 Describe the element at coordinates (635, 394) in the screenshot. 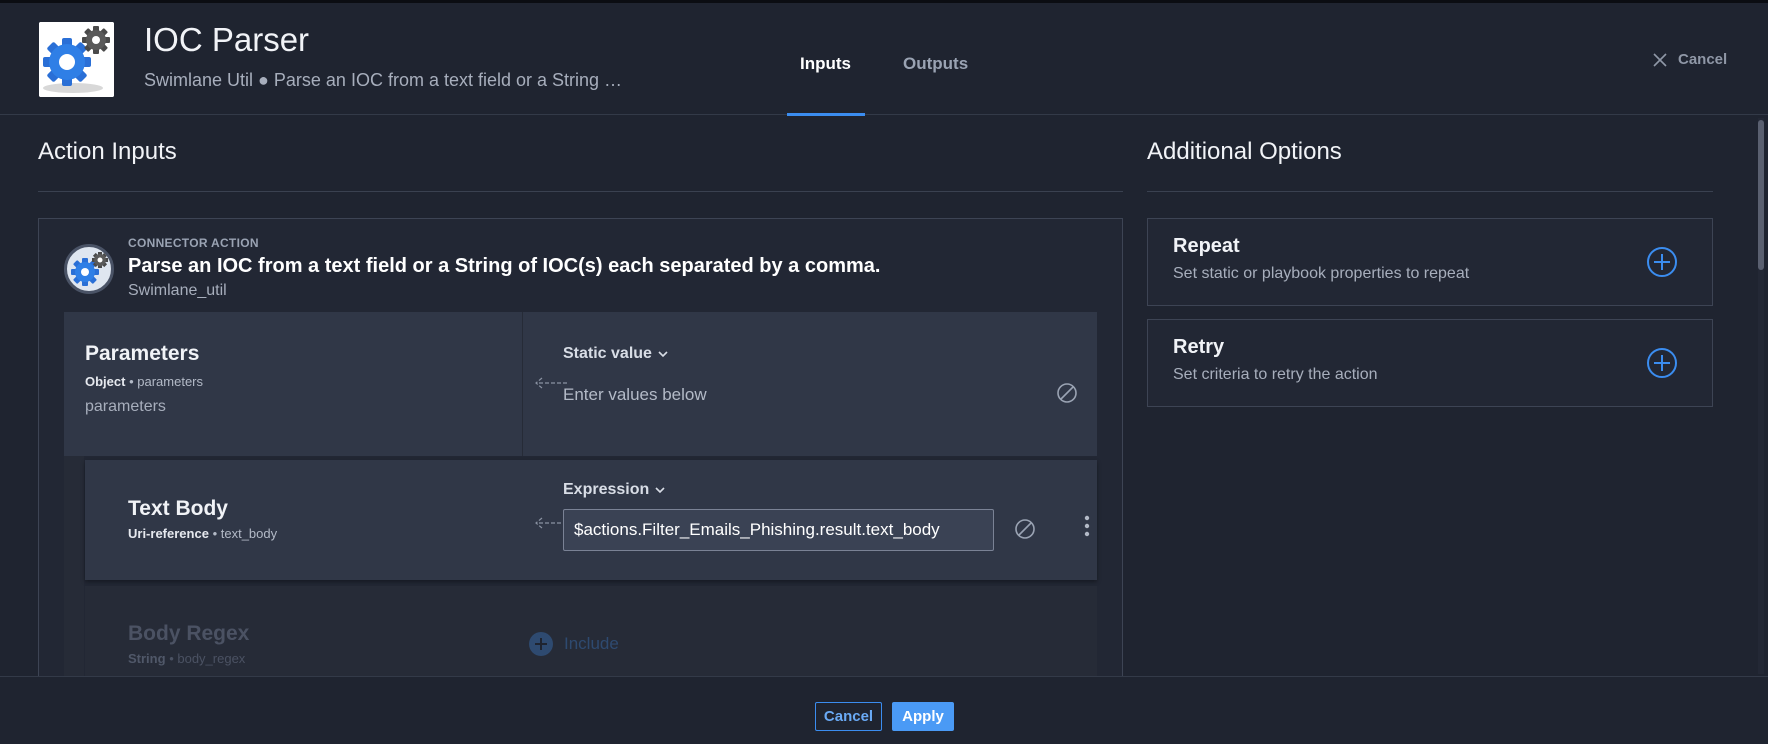

I see `parameters-value-placeholder: Enter values below` at that location.